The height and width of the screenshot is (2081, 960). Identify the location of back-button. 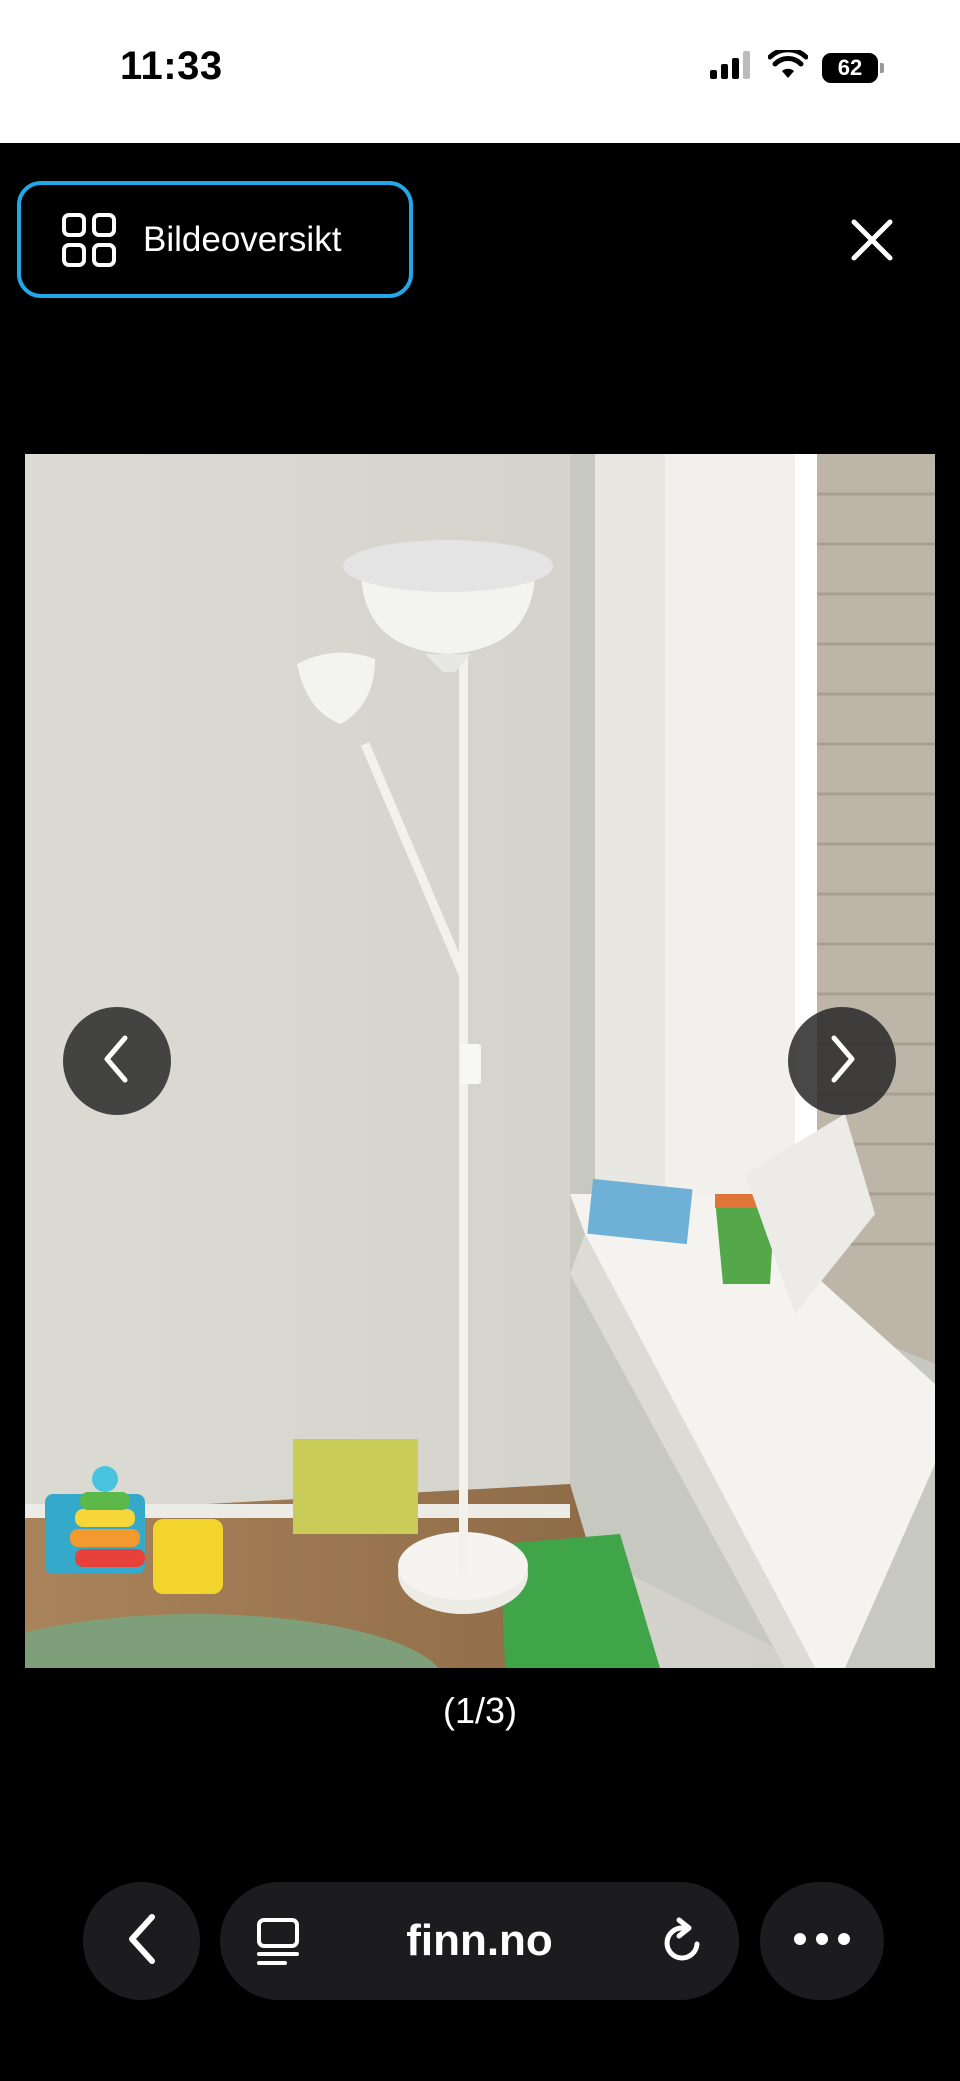
(141, 1941).